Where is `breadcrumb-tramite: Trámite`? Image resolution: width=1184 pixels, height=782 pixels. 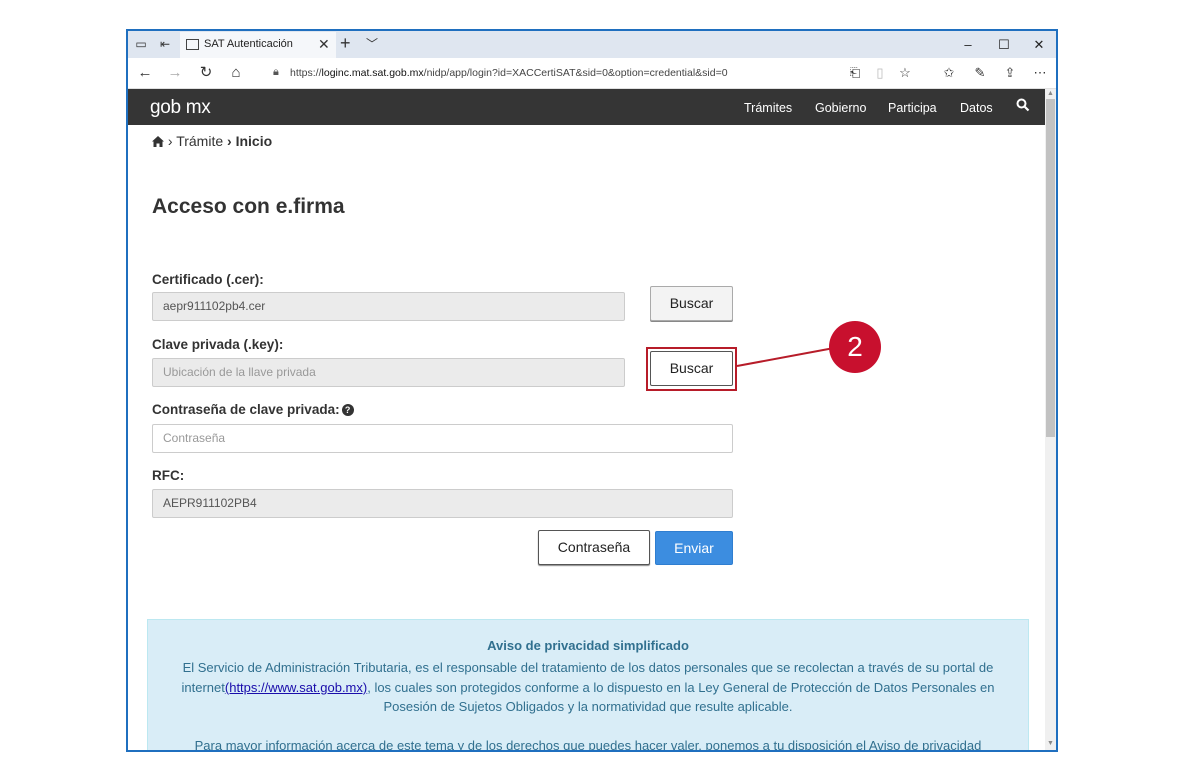 breadcrumb-tramite: Trámite is located at coordinates (199, 141).